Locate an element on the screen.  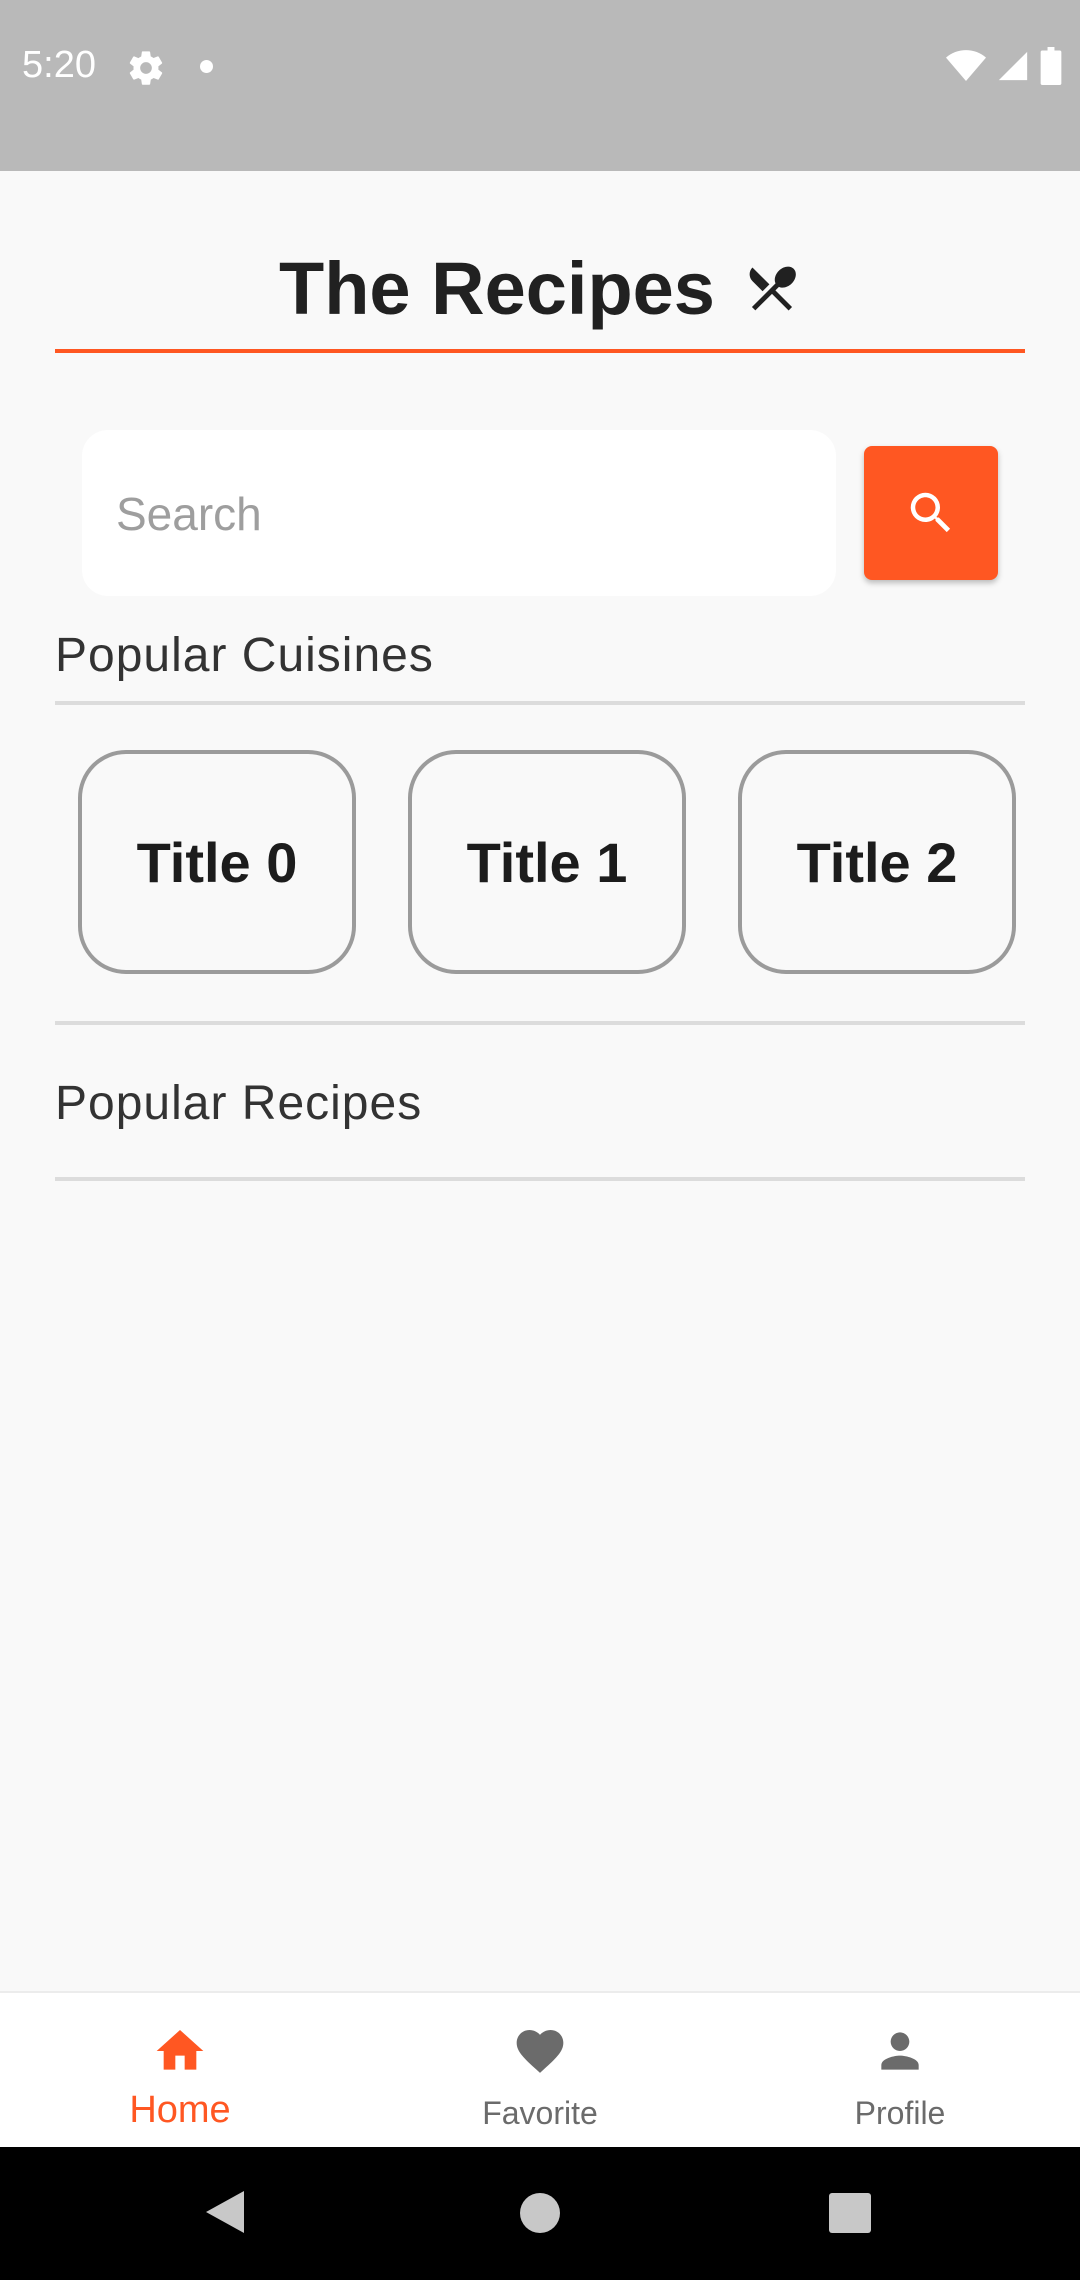
notification-dot-icon is located at coordinates (206, 66).